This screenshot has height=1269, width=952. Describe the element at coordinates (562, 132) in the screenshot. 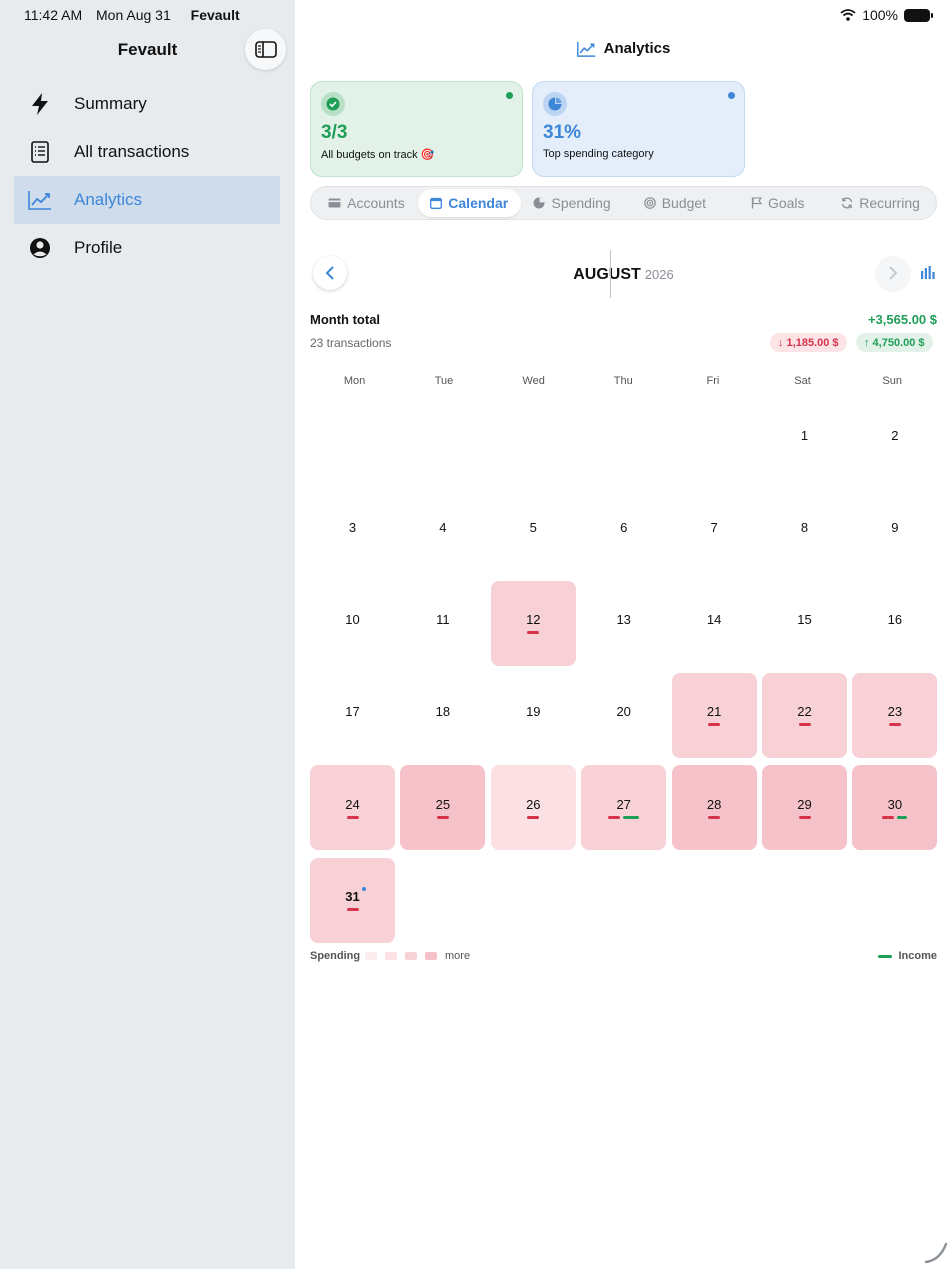

I see `top-category-value: 31%` at that location.